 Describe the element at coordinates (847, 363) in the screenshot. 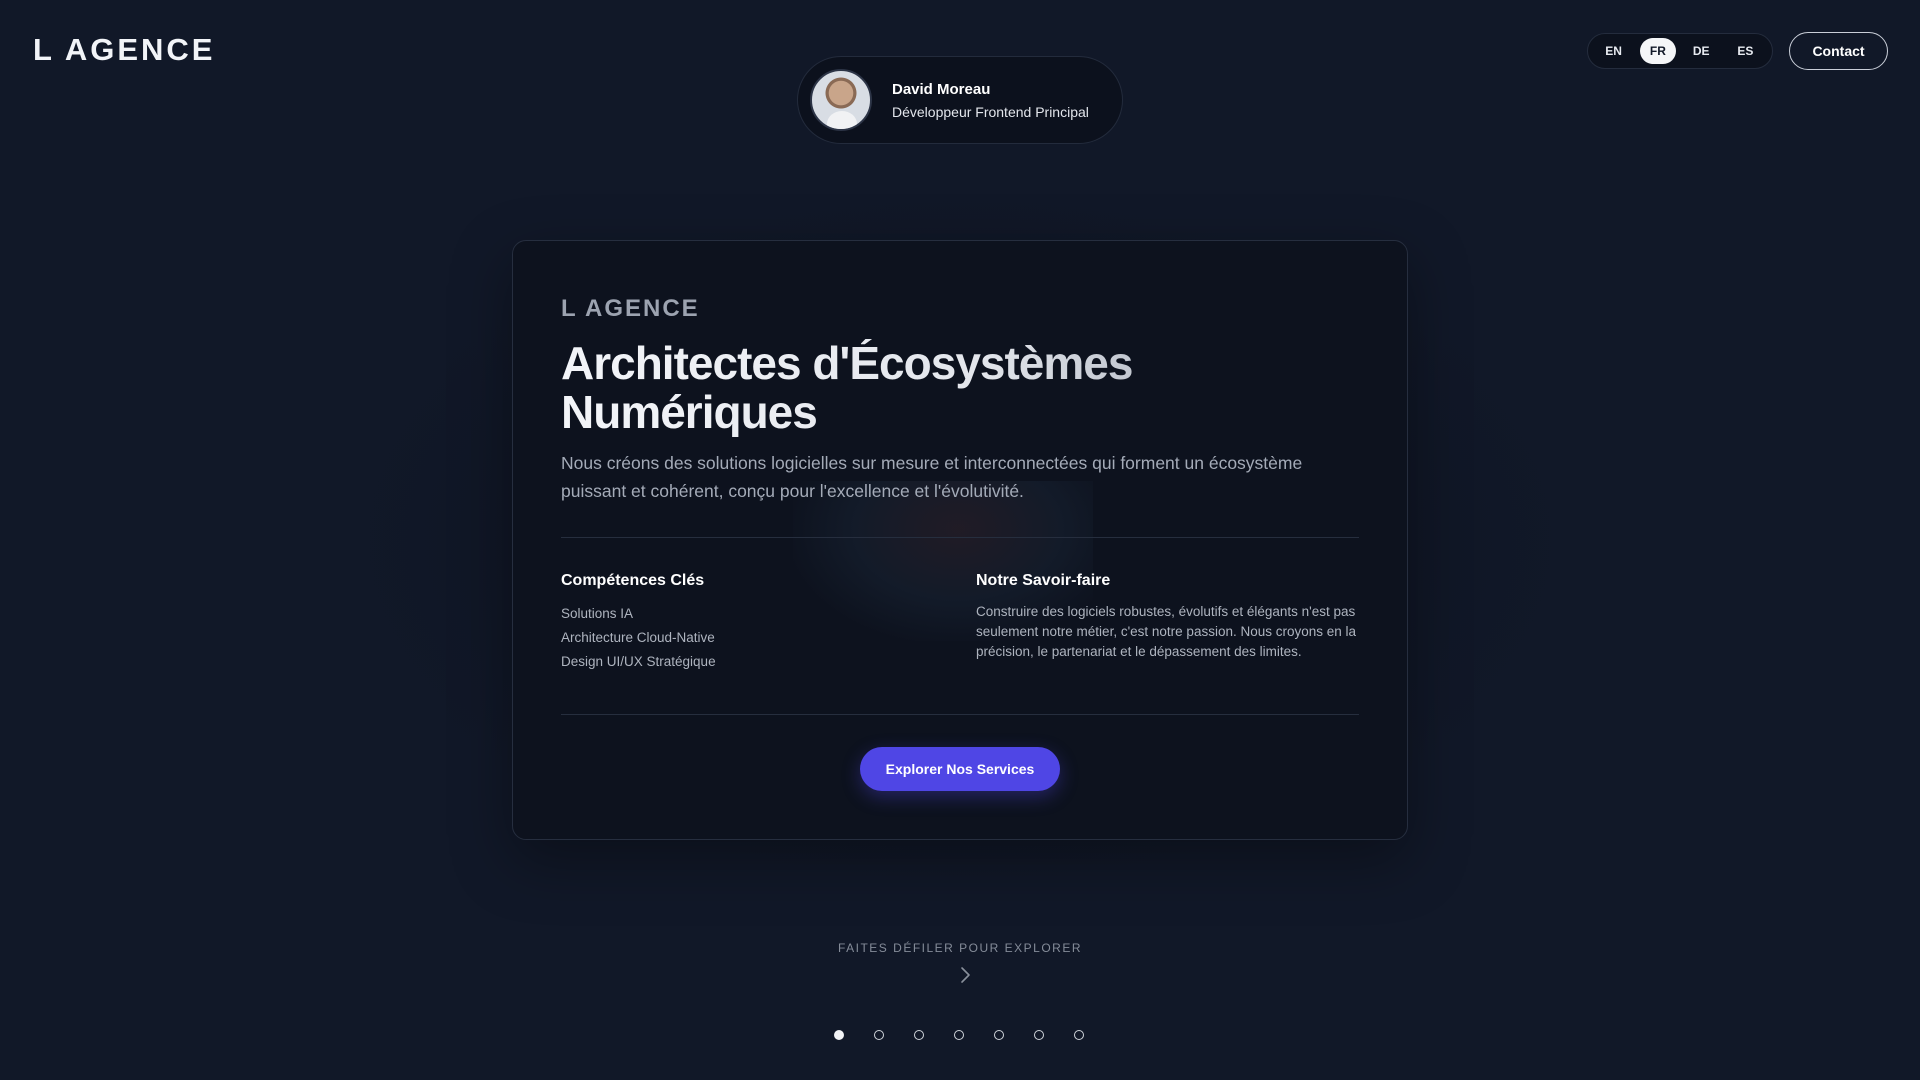

I see `hero-title-line1: Architectes d'Écosystèmes` at that location.